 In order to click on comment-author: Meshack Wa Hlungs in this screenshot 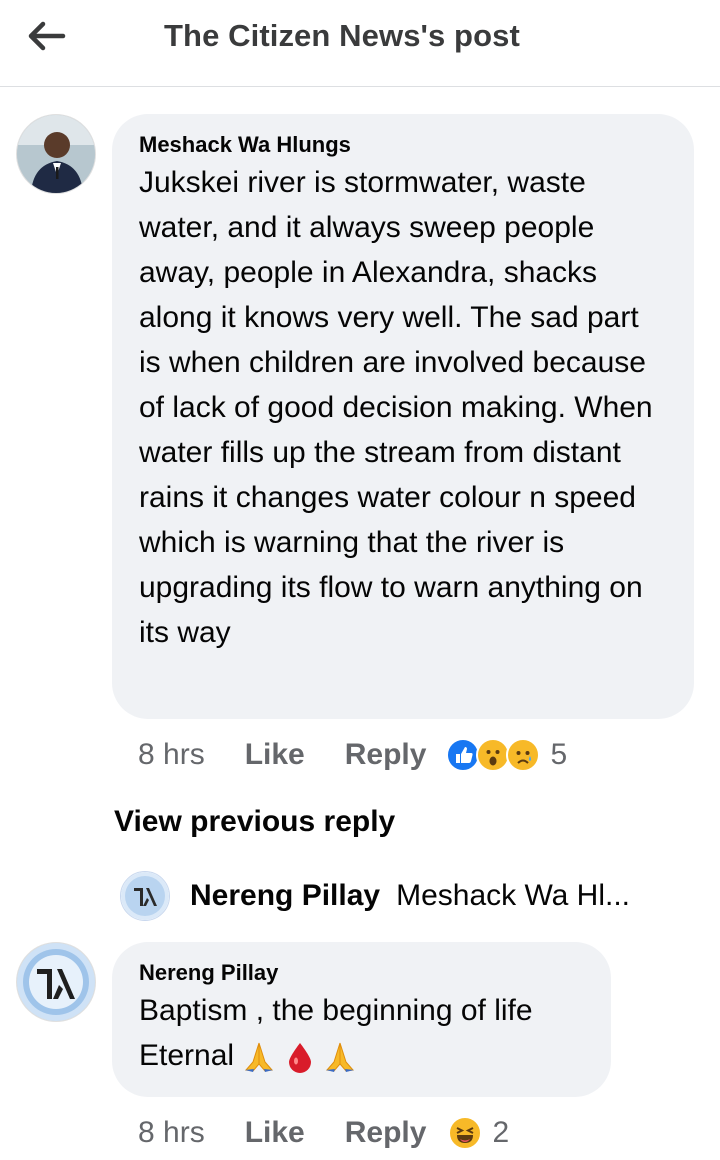, I will do `click(403, 145)`.